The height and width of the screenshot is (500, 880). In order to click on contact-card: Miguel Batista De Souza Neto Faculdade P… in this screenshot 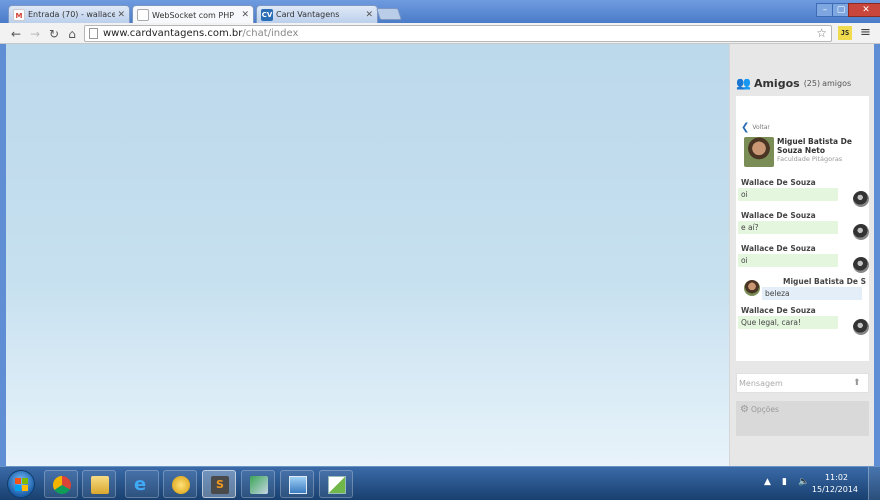, I will do `click(806, 153)`.